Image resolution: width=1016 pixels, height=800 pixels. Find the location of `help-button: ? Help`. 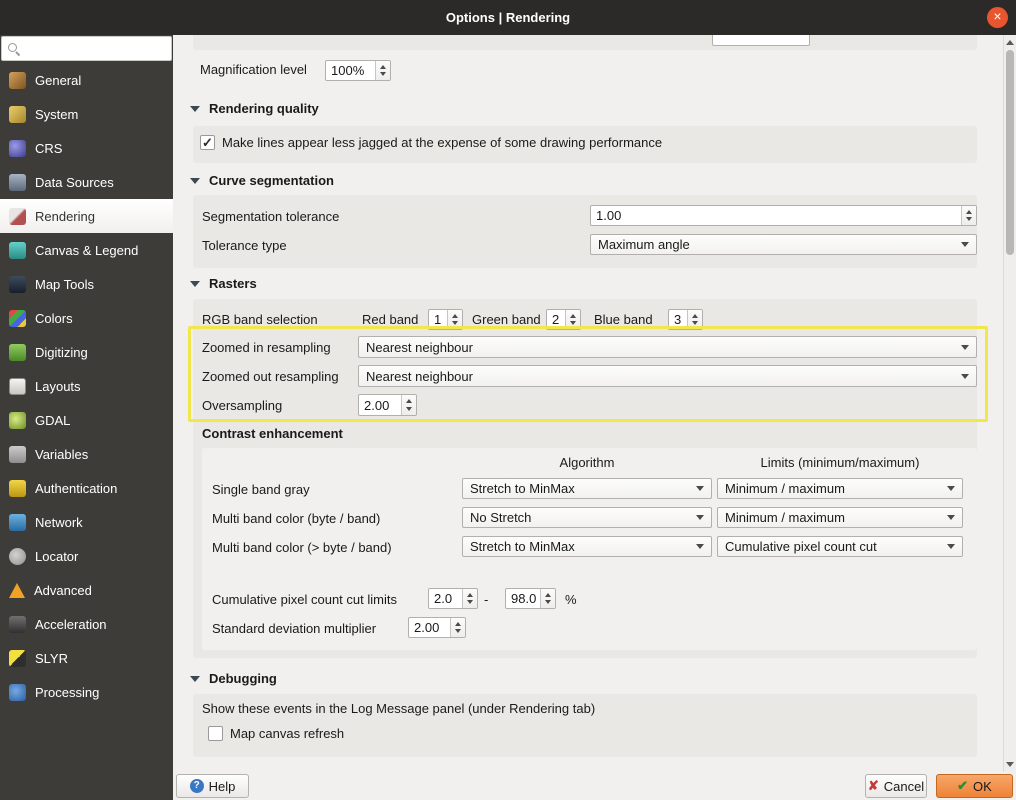

help-button: ? Help is located at coordinates (212, 786).